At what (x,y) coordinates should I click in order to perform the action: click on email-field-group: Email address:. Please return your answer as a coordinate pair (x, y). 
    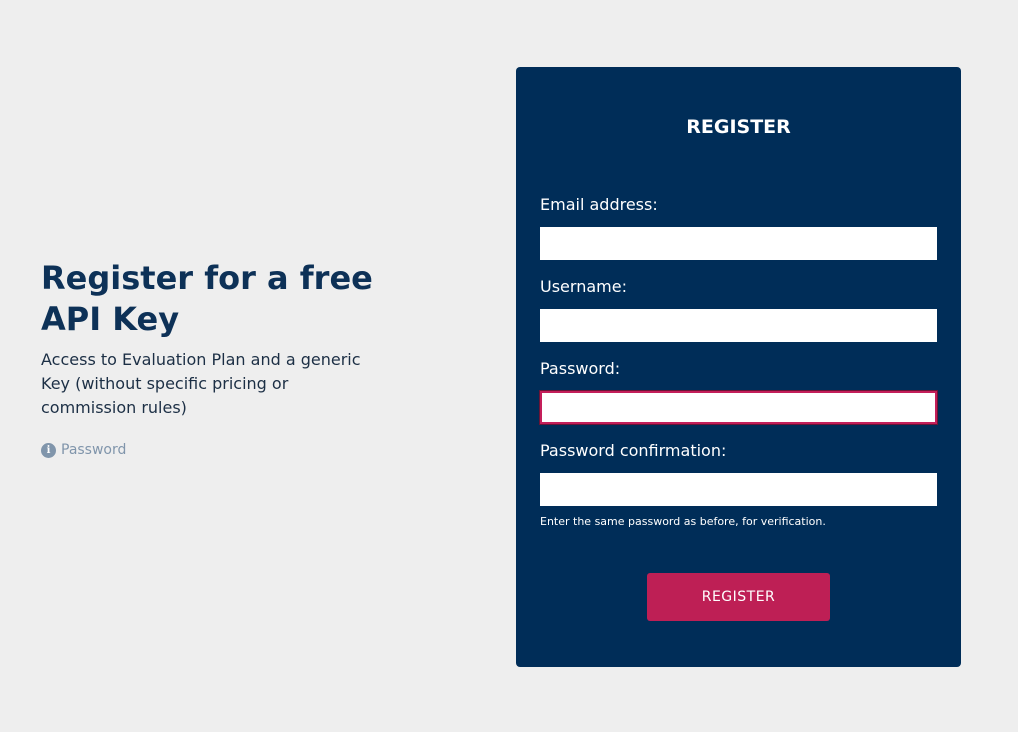
    Looking at the image, I should click on (738, 227).